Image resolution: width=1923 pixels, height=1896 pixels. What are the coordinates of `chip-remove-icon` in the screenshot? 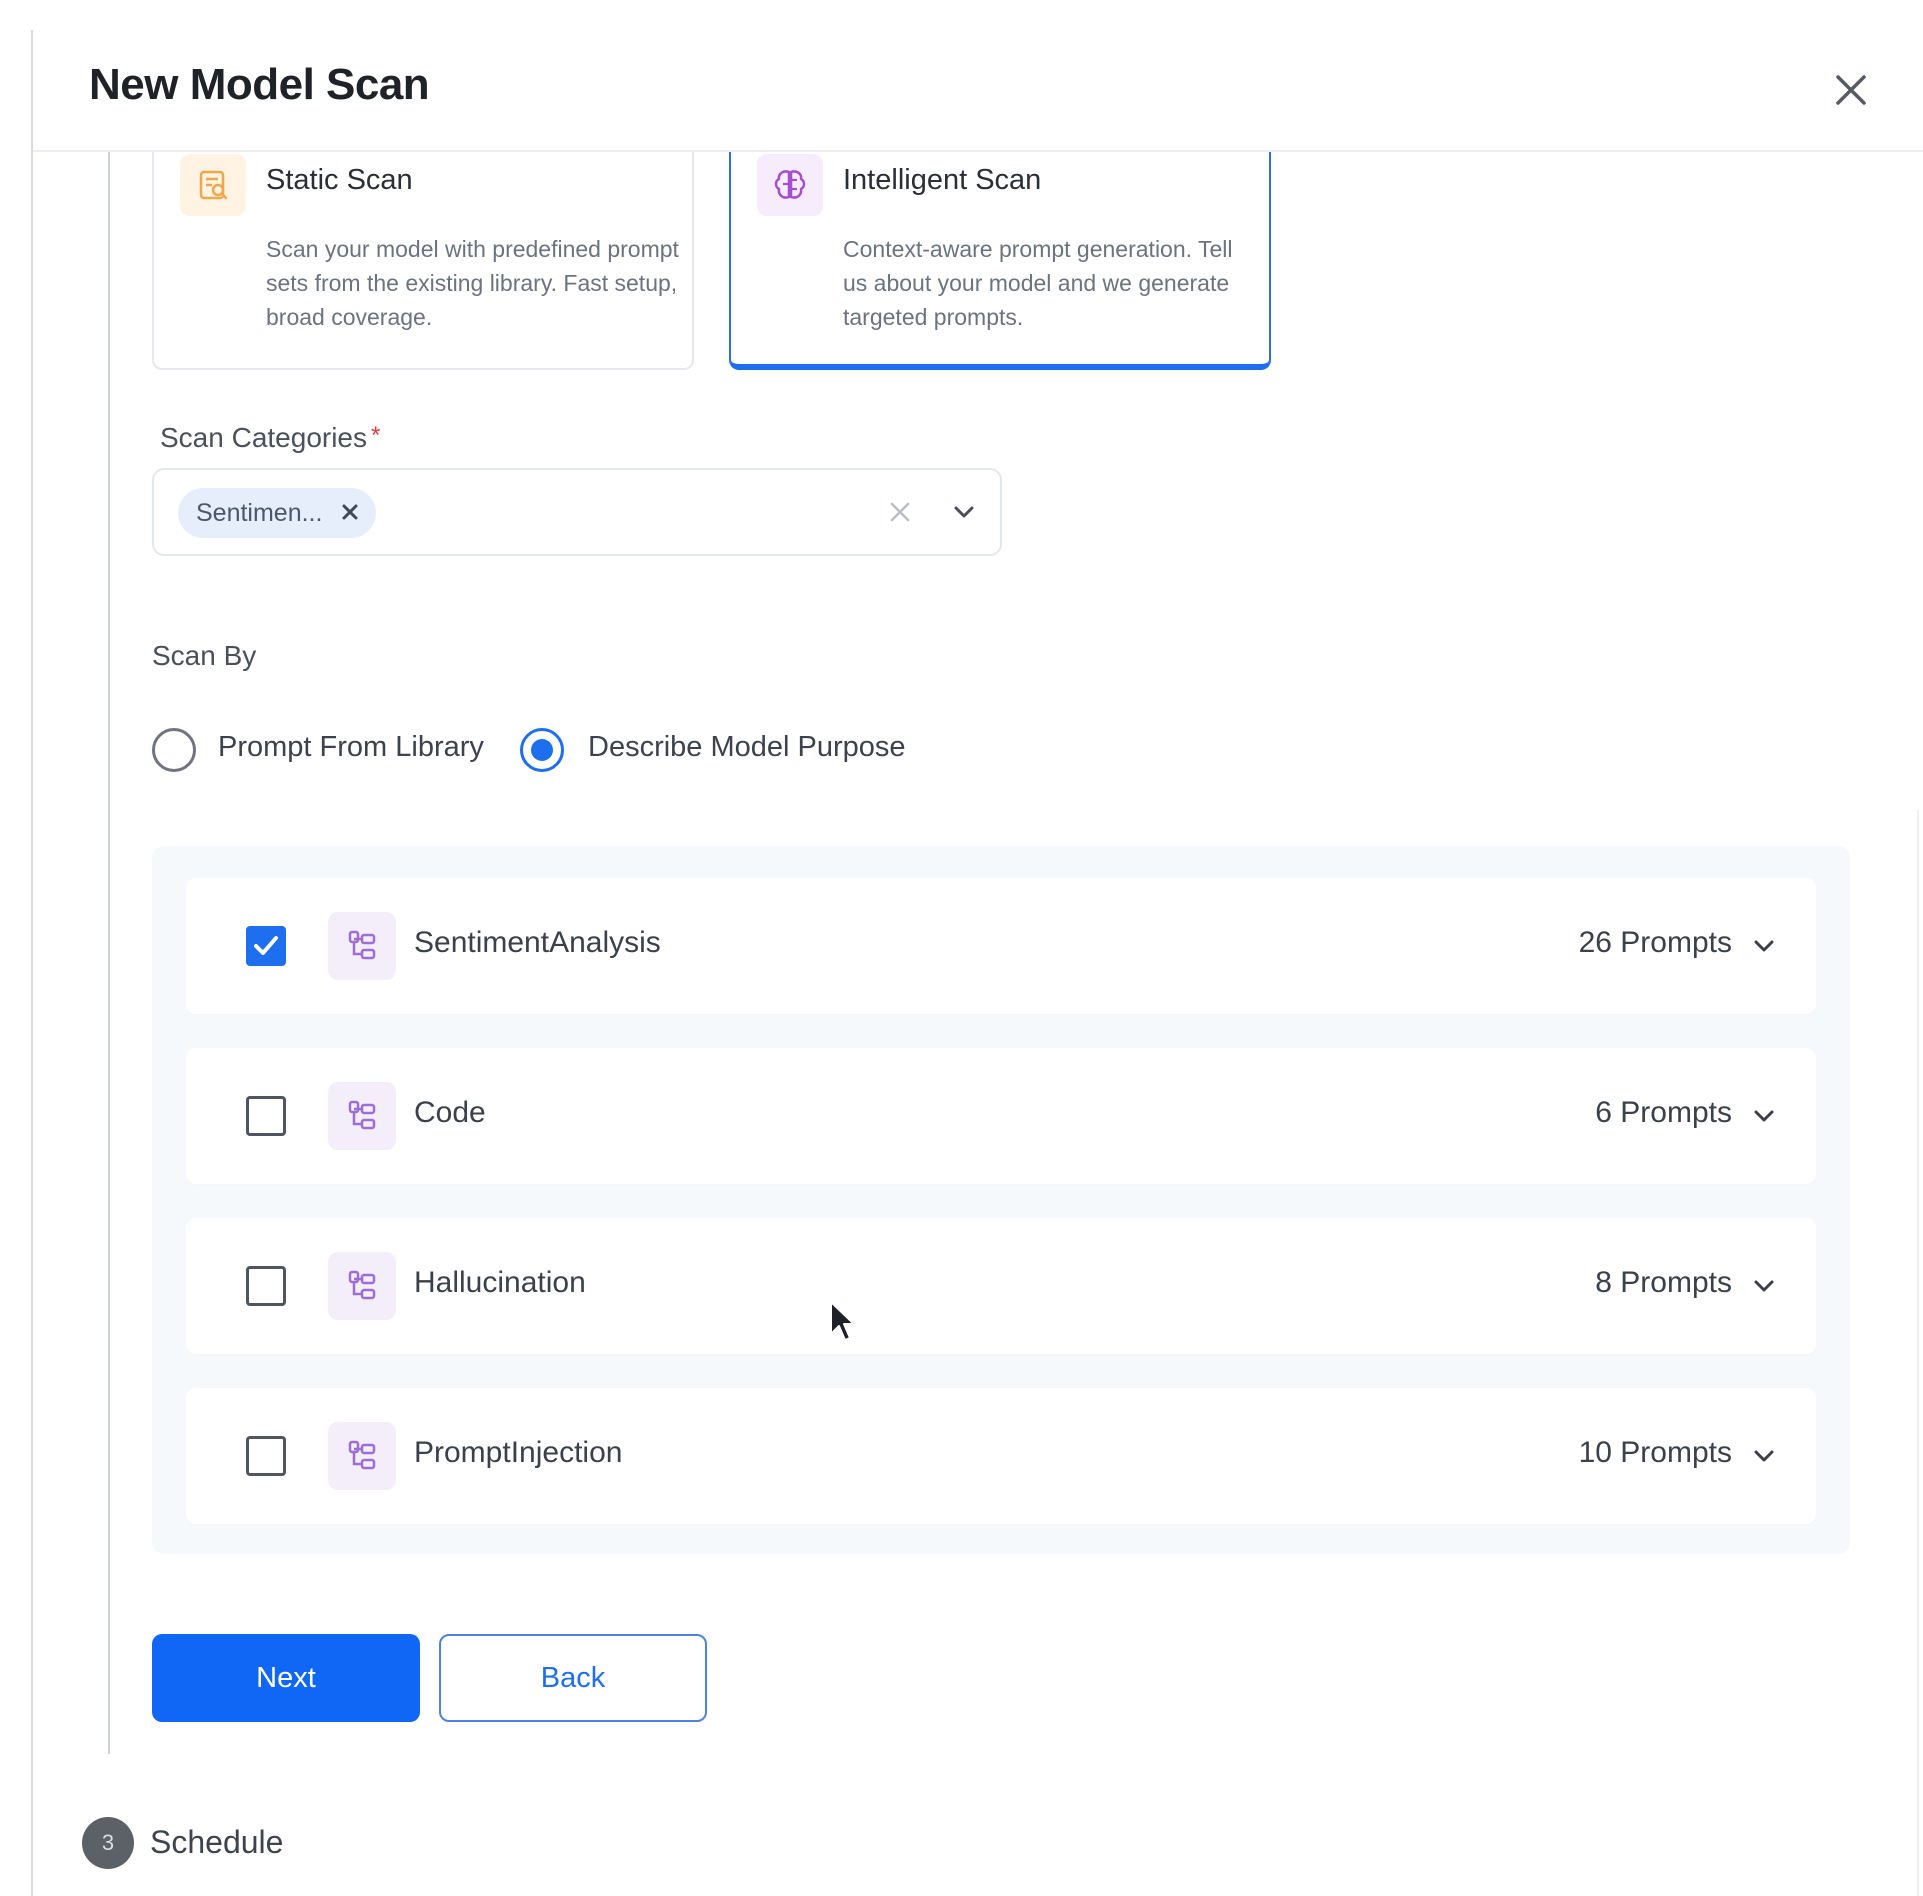 It's located at (350, 513).